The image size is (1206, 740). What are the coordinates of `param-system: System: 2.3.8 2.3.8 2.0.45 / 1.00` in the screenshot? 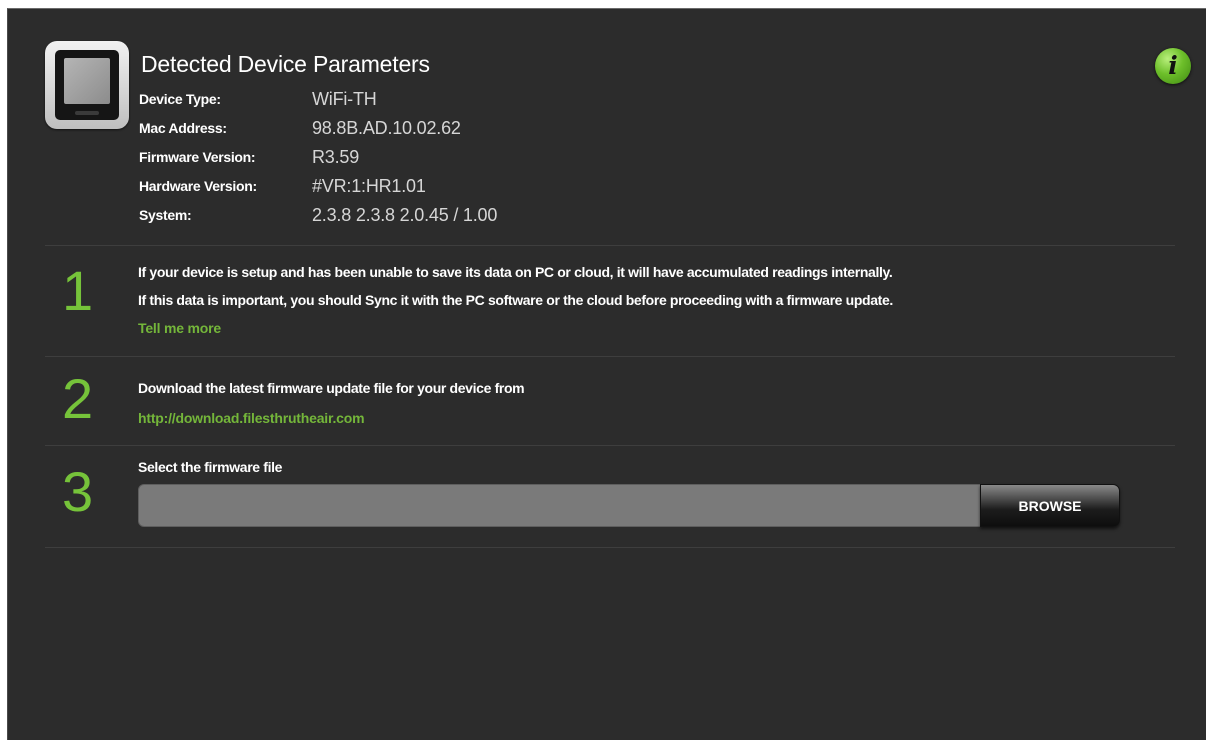 It's located at (389, 221).